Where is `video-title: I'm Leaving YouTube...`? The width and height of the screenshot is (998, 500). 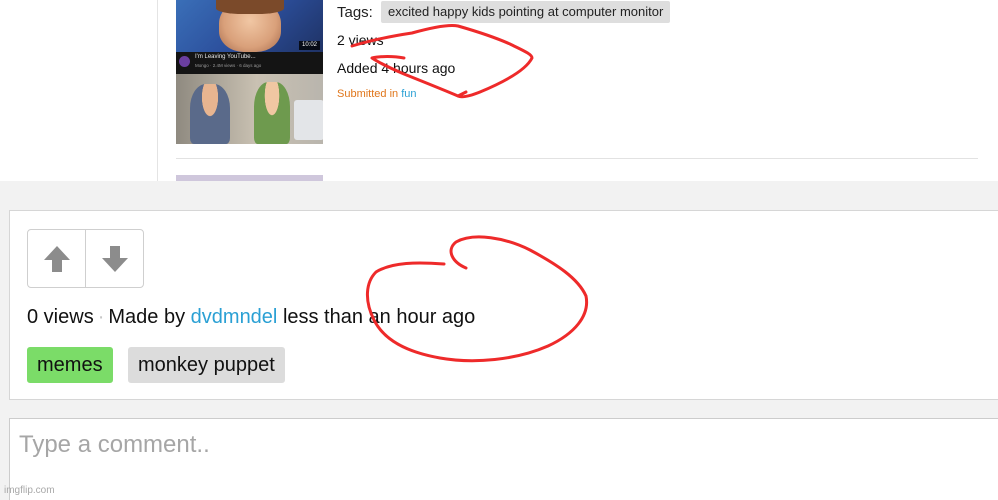
video-title: I'm Leaving YouTube... is located at coordinates (225, 57).